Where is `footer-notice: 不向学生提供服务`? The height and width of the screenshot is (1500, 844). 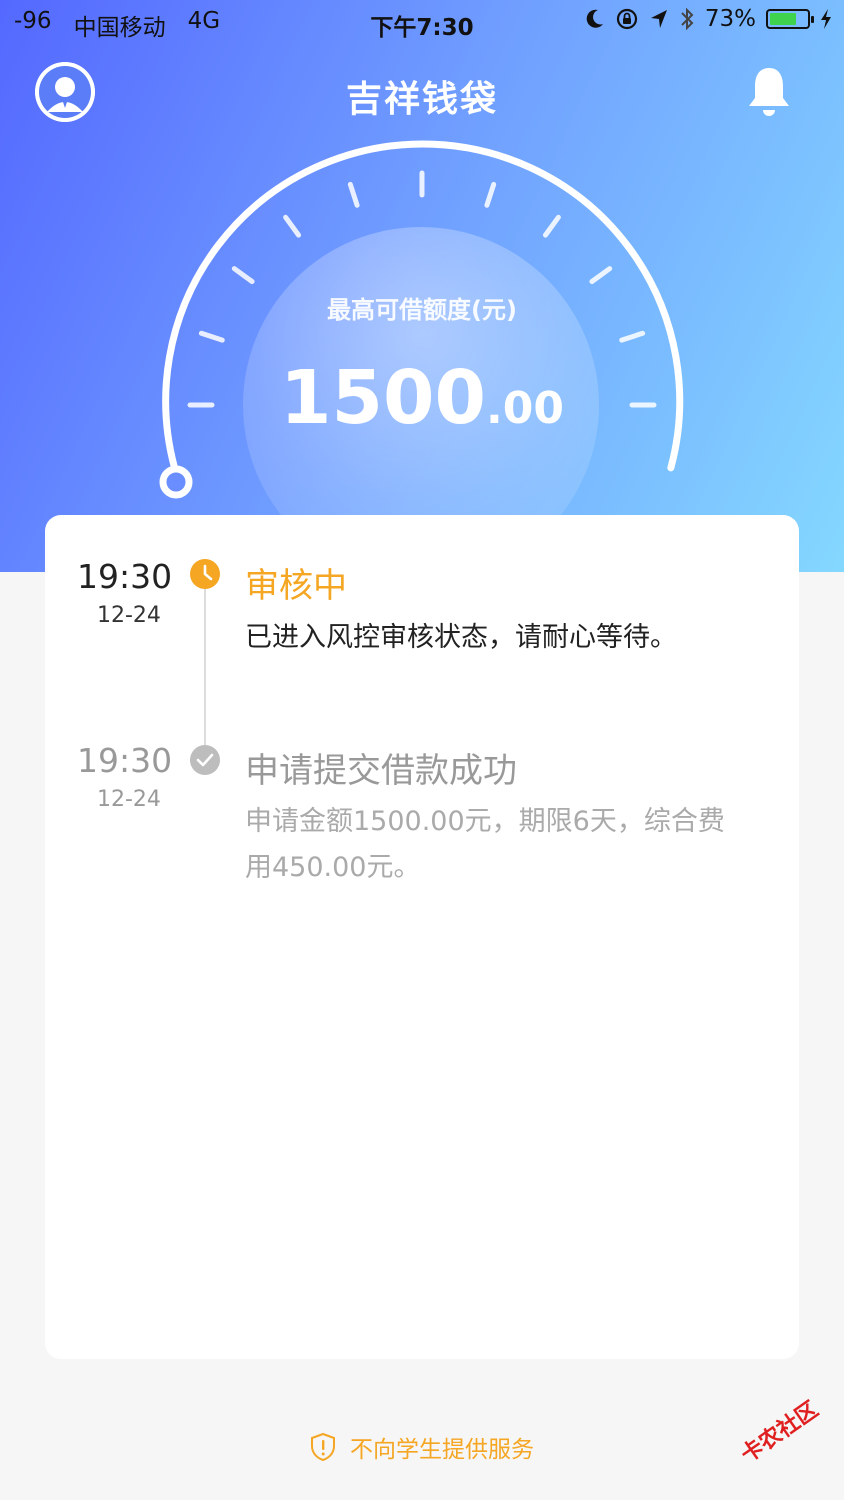 footer-notice: 不向学生提供服务 is located at coordinates (422, 1447).